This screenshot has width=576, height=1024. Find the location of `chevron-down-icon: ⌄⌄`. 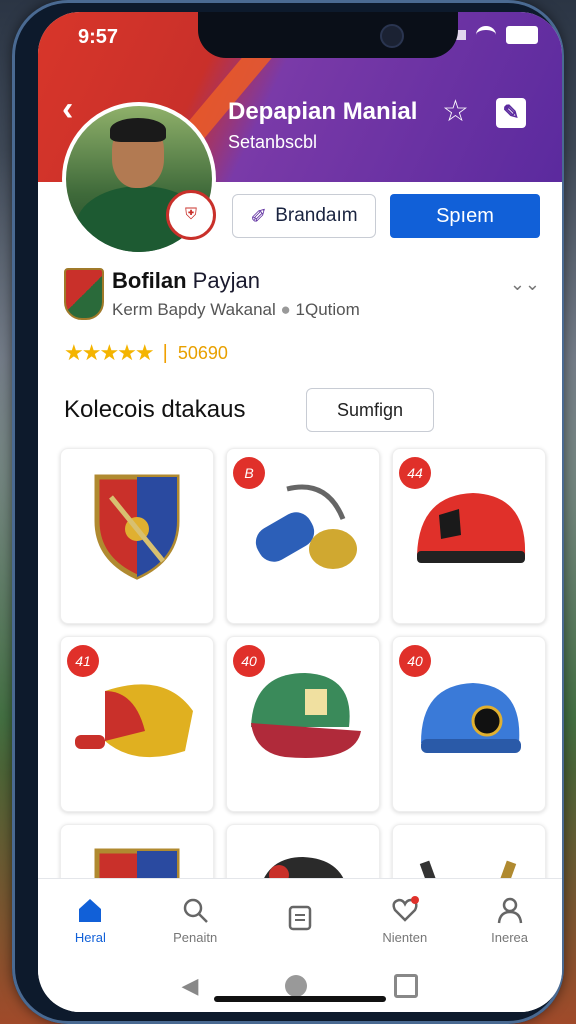

chevron-down-icon: ⌄⌄ is located at coordinates (525, 284).